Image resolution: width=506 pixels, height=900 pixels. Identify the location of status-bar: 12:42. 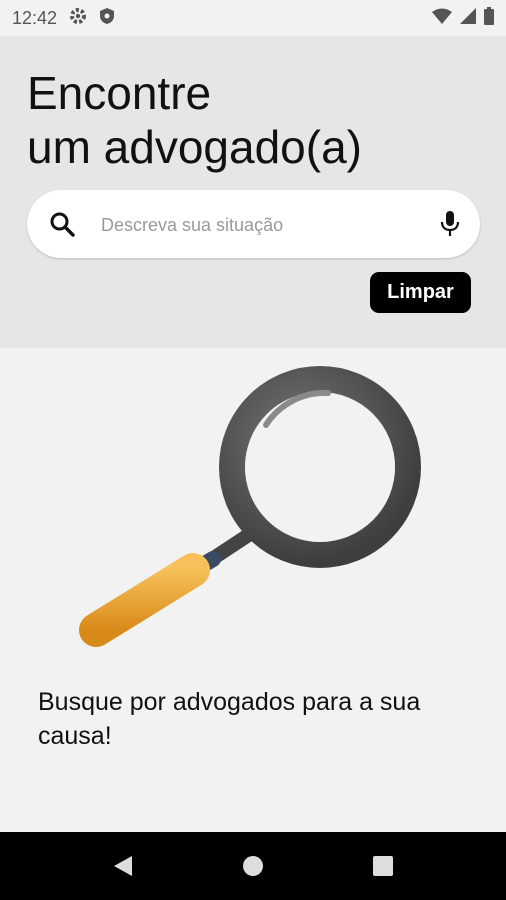
(253, 18).